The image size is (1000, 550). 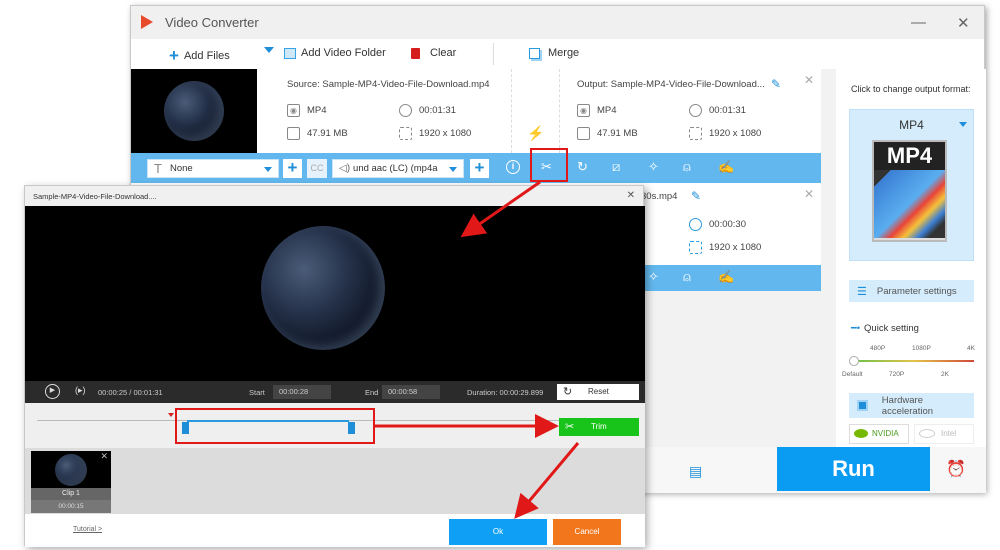 I want to click on toolbar-divider, so click(x=493, y=54).